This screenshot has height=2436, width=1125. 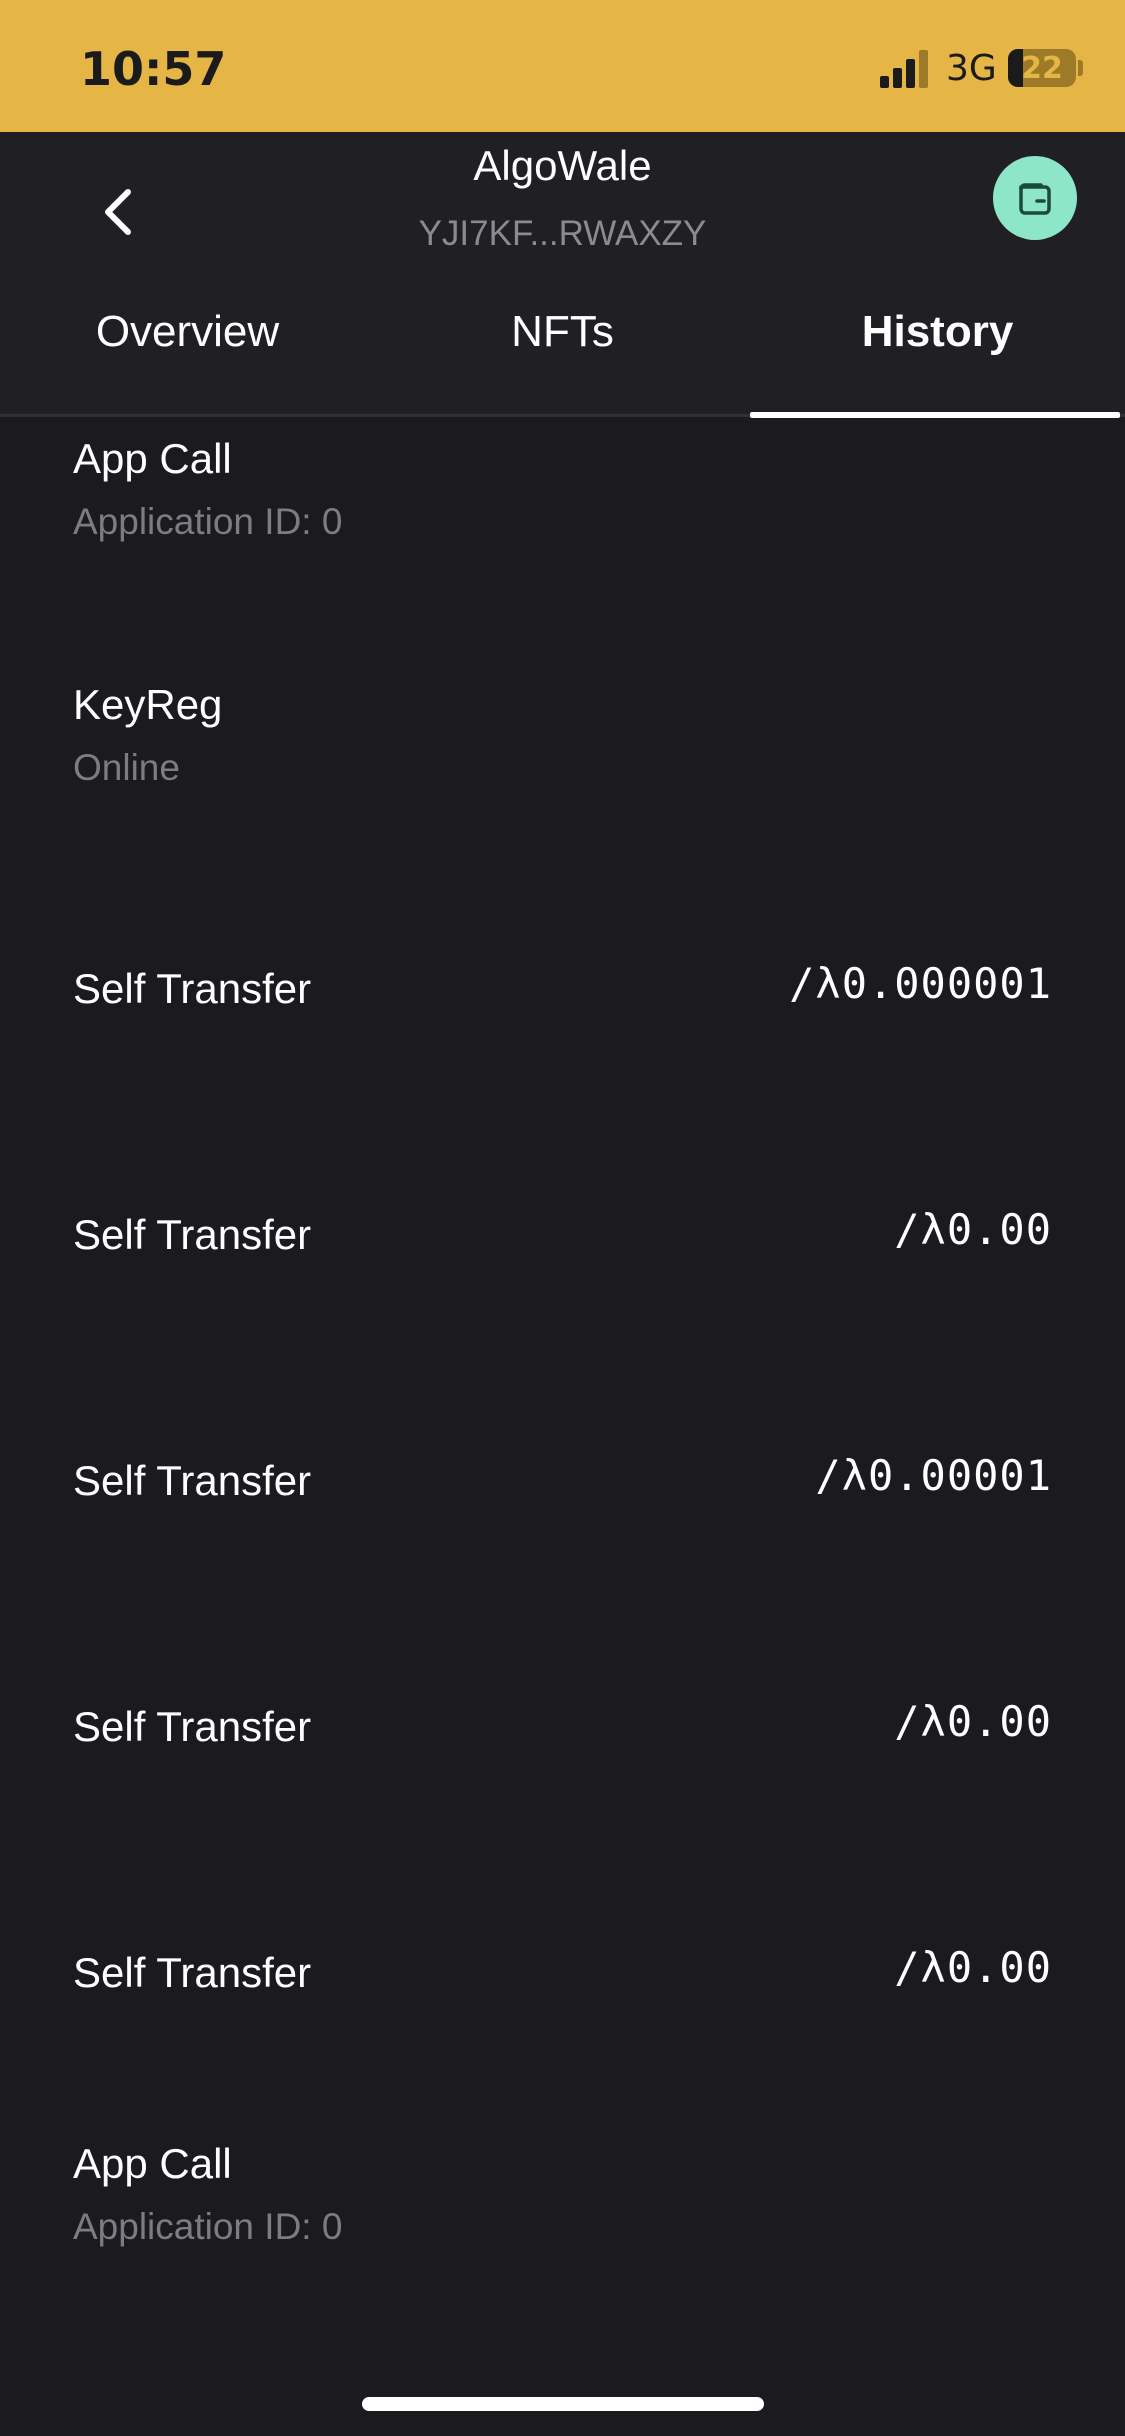 What do you see at coordinates (959, 1475) in the screenshot?
I see `amount-value: 0.00001` at bounding box center [959, 1475].